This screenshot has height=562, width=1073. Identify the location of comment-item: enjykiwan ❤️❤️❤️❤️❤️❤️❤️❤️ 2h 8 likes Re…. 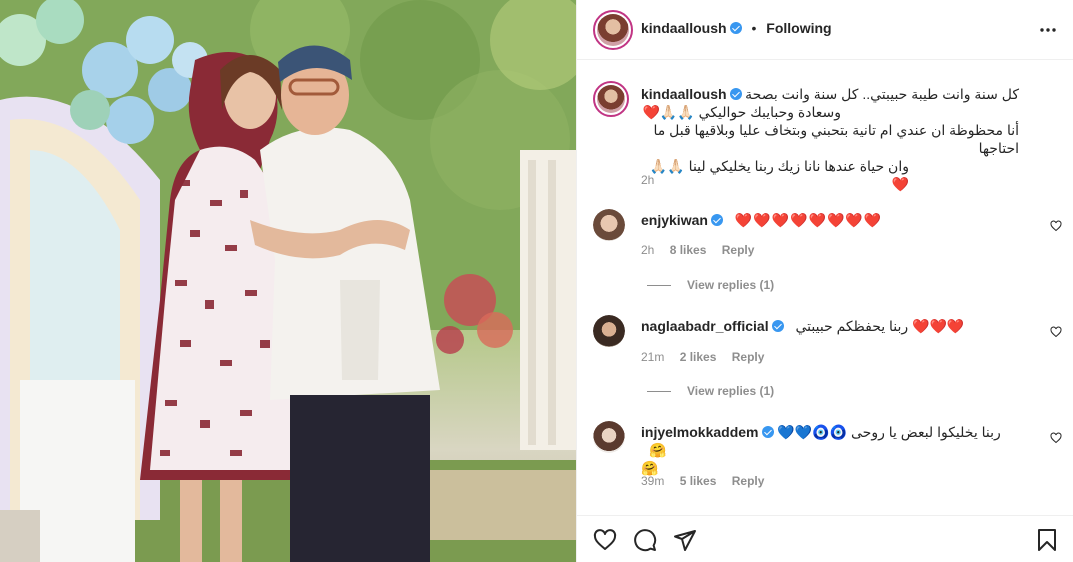
(825, 255).